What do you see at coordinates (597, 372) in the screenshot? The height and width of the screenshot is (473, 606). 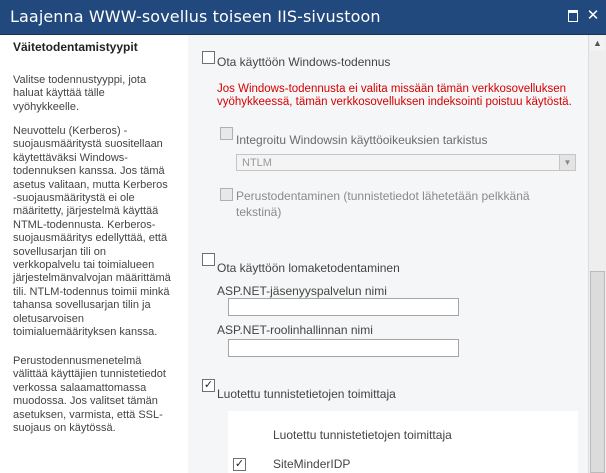 I see `scrollbar-thumb` at bounding box center [597, 372].